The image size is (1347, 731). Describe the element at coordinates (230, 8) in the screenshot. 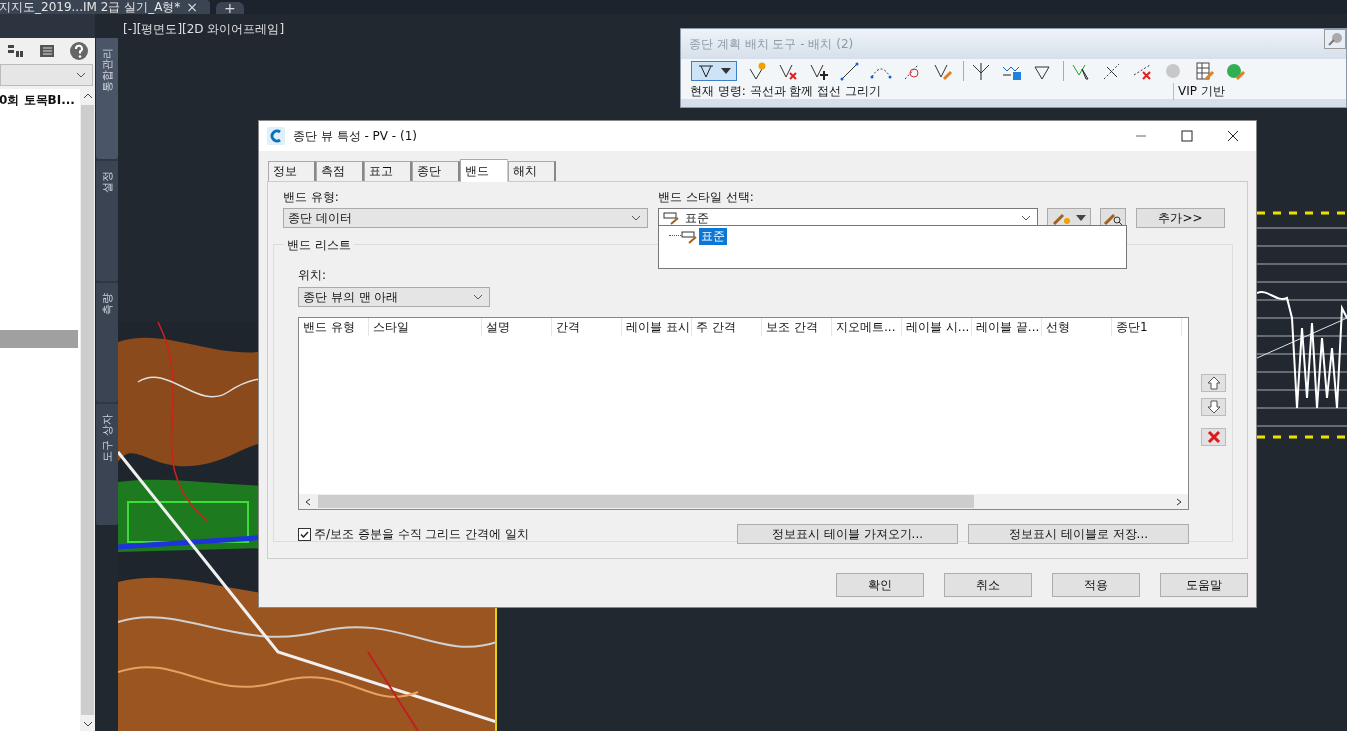

I see `new-tab-button: +` at that location.